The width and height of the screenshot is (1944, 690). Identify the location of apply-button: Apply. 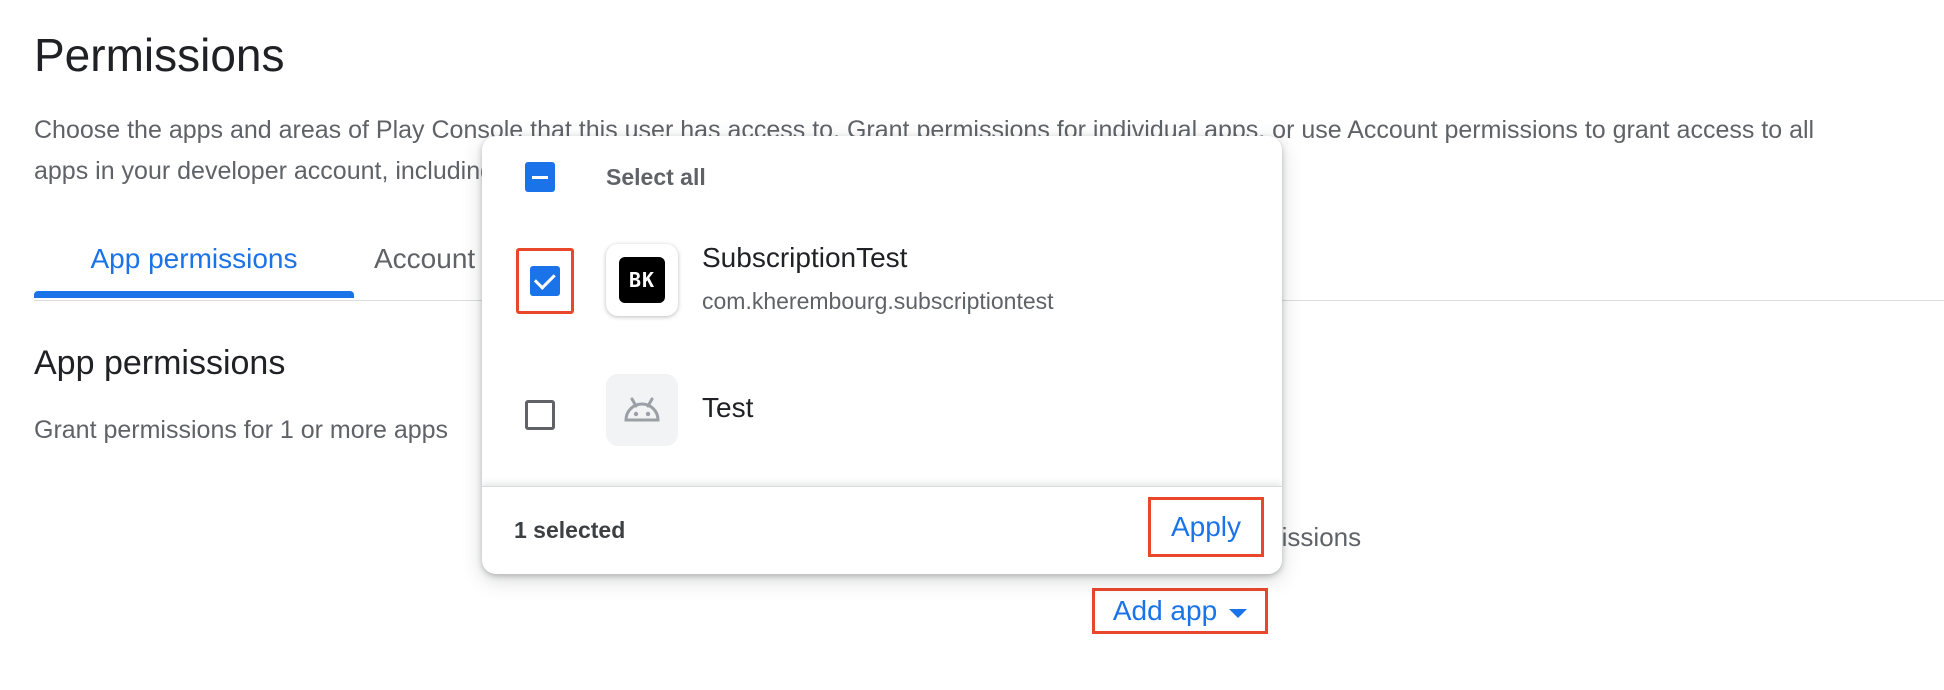
(1206, 527).